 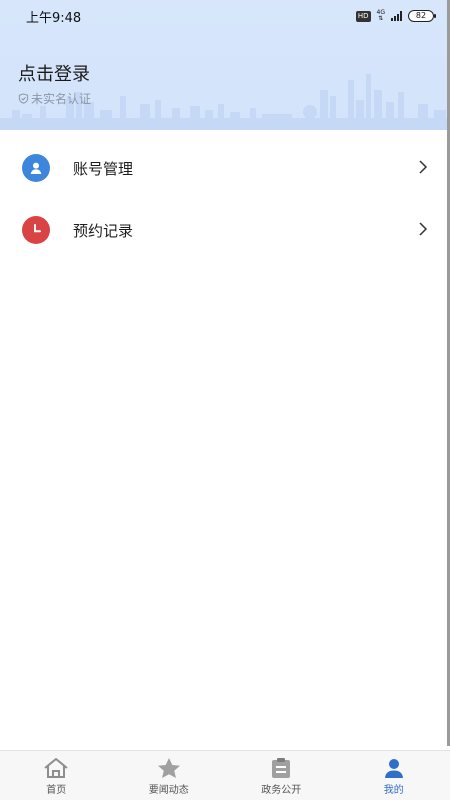 What do you see at coordinates (23, 98) in the screenshot?
I see `shield-icon` at bounding box center [23, 98].